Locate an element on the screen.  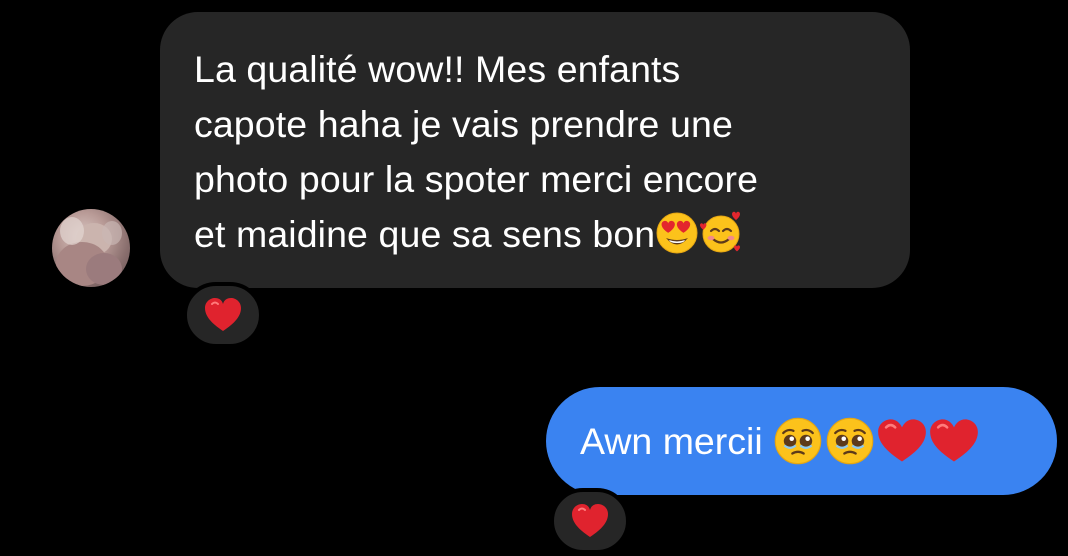
outgoing-message-text: Awn mercii is located at coordinates (671, 440).